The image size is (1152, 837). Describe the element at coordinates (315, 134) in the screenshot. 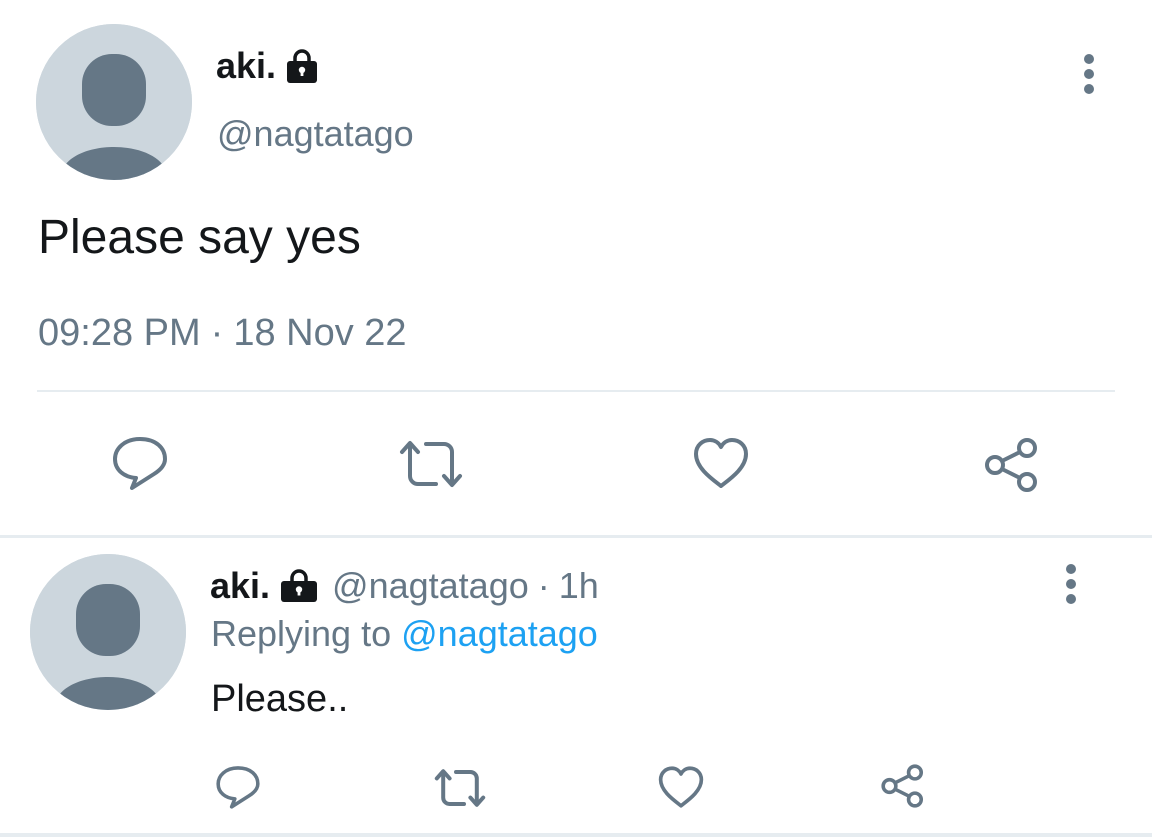

I see `main-handle: @nagtatago` at that location.